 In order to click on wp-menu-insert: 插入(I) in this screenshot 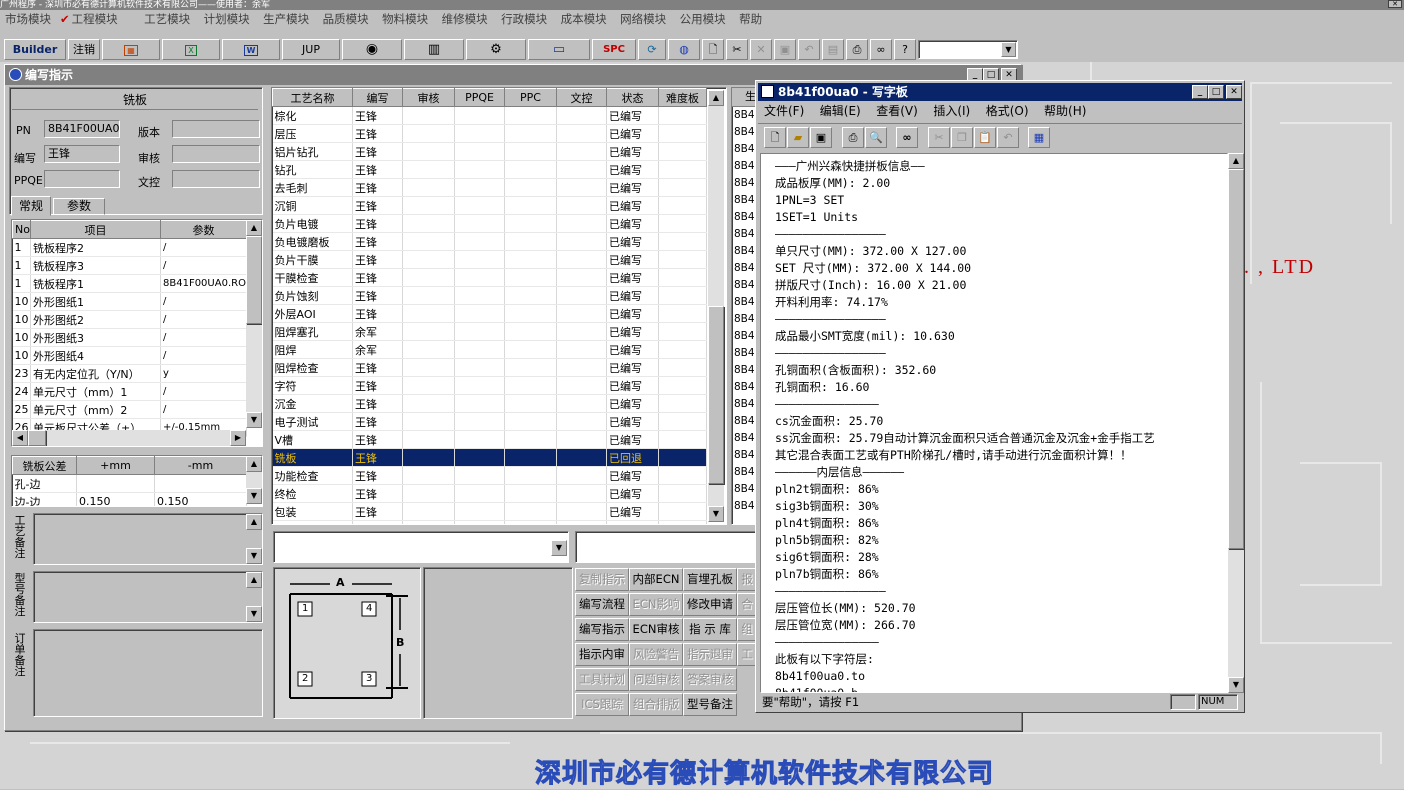, I will do `click(951, 111)`.